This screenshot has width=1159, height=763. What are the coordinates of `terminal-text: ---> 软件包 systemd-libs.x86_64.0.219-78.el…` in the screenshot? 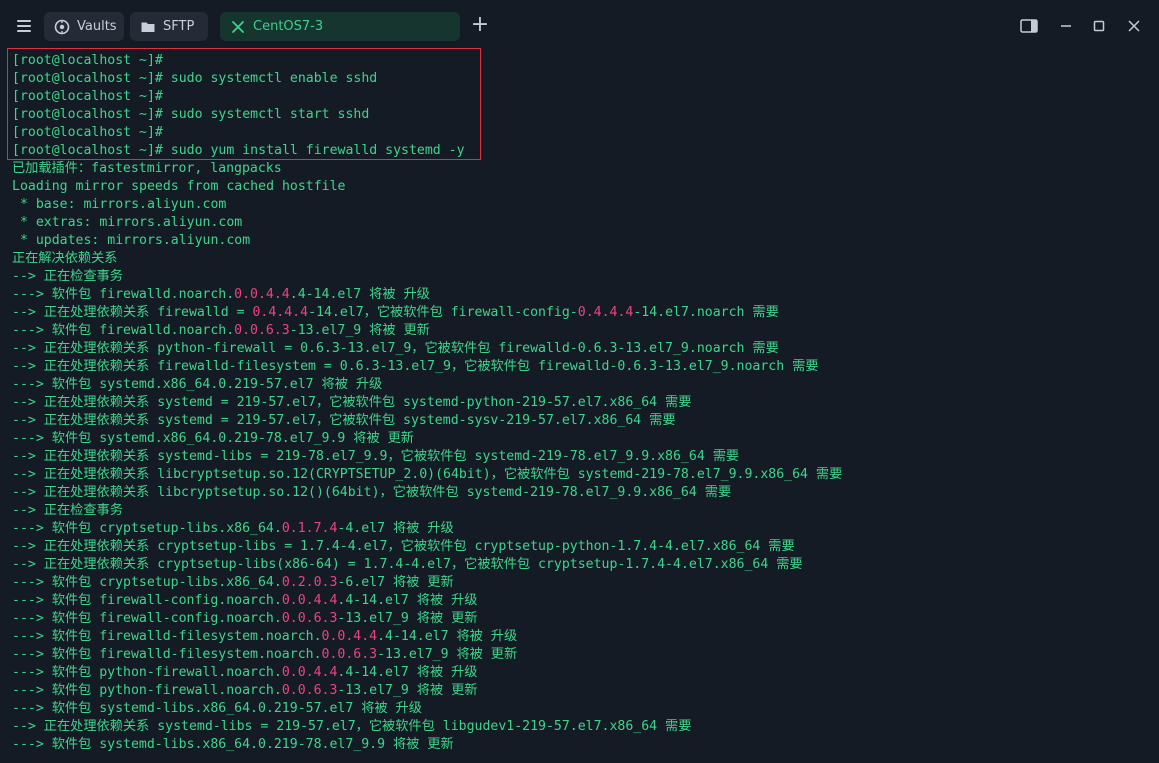 It's located at (233, 744).